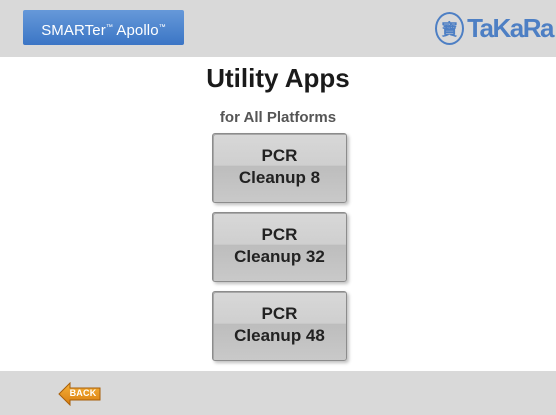 Image resolution: width=556 pixels, height=415 pixels. I want to click on takara-seal-icon: 寶, so click(450, 28).